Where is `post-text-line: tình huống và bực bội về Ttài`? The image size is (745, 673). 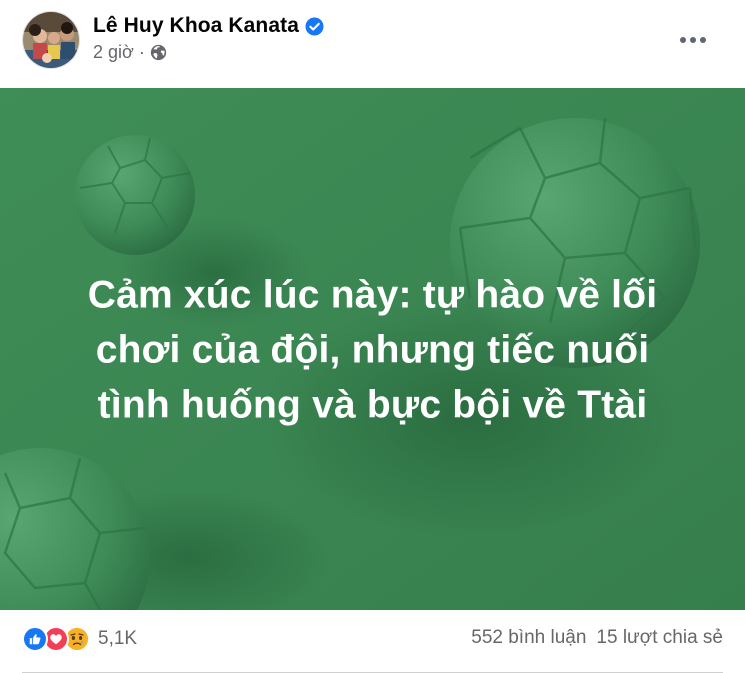
post-text-line: tình huống và bực bội về Ttài is located at coordinates (372, 405).